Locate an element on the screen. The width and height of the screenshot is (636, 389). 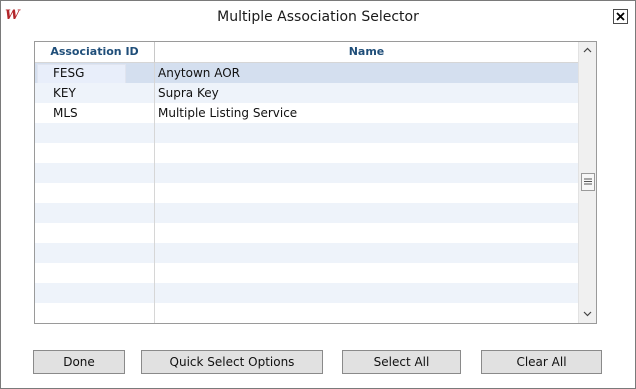
association-name-cell: Supra Key is located at coordinates (188, 93).